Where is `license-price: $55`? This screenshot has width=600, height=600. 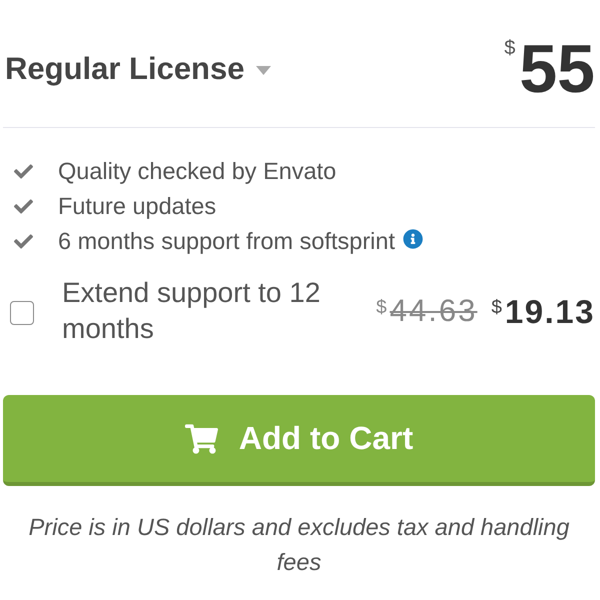 license-price: $55 is located at coordinates (549, 68).